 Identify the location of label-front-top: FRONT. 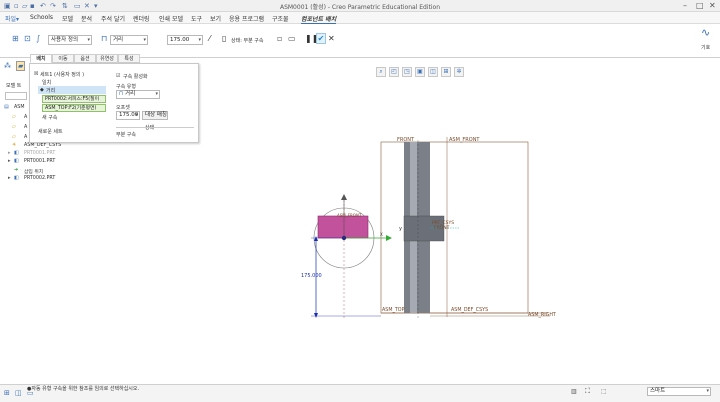
(406, 140).